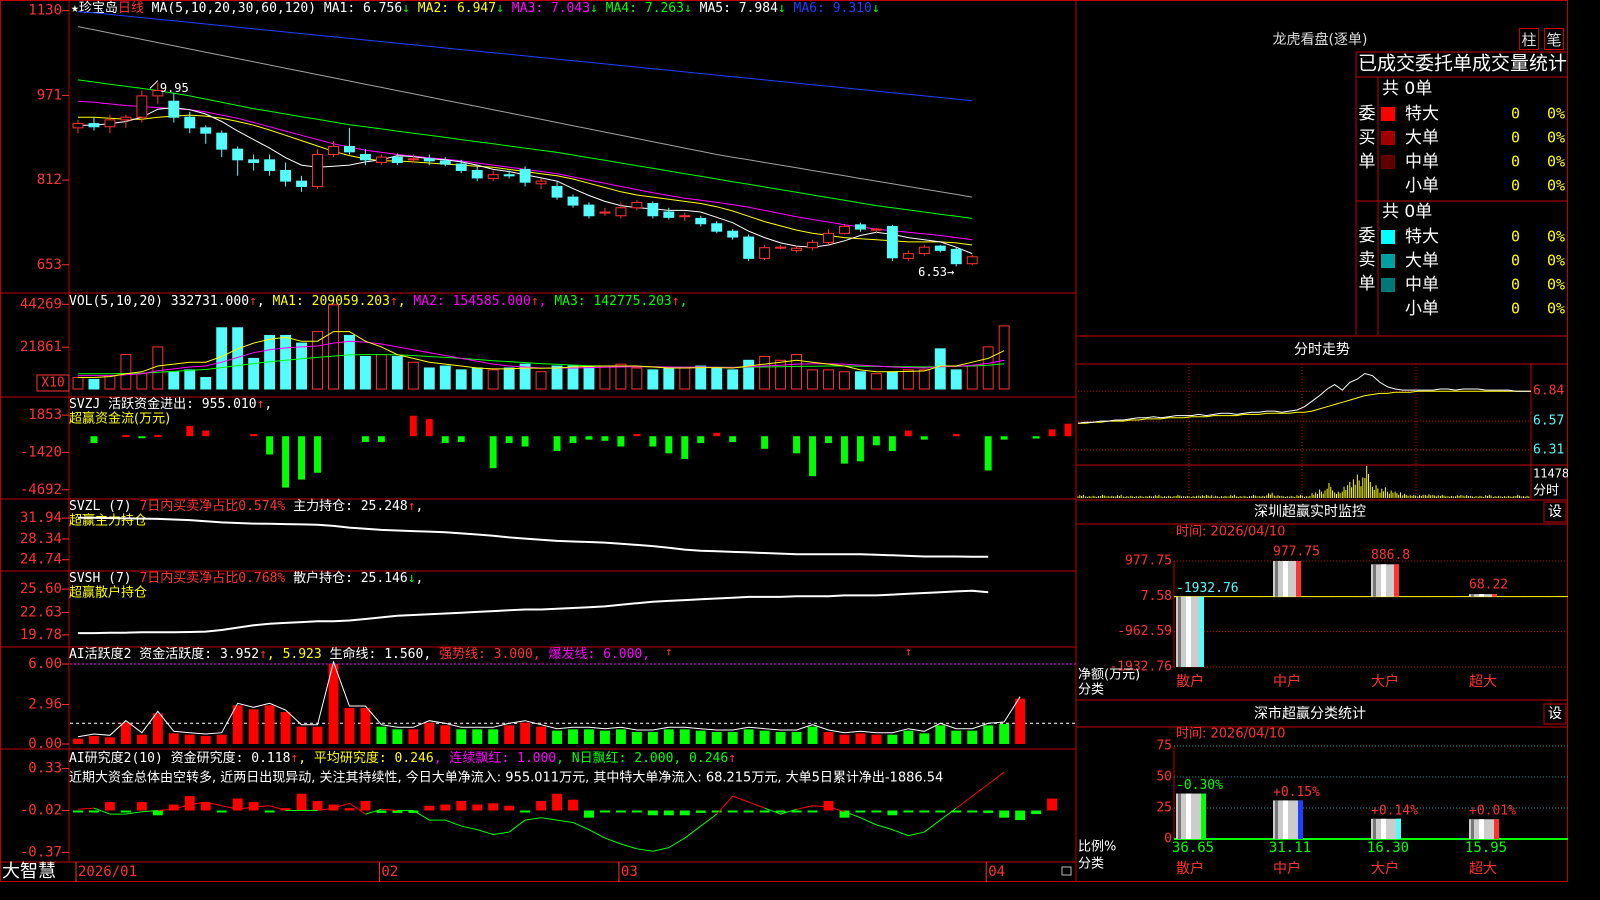  Describe the element at coordinates (1367, 260) in the screenshot. I see `sell-label-char: 卖` at that location.